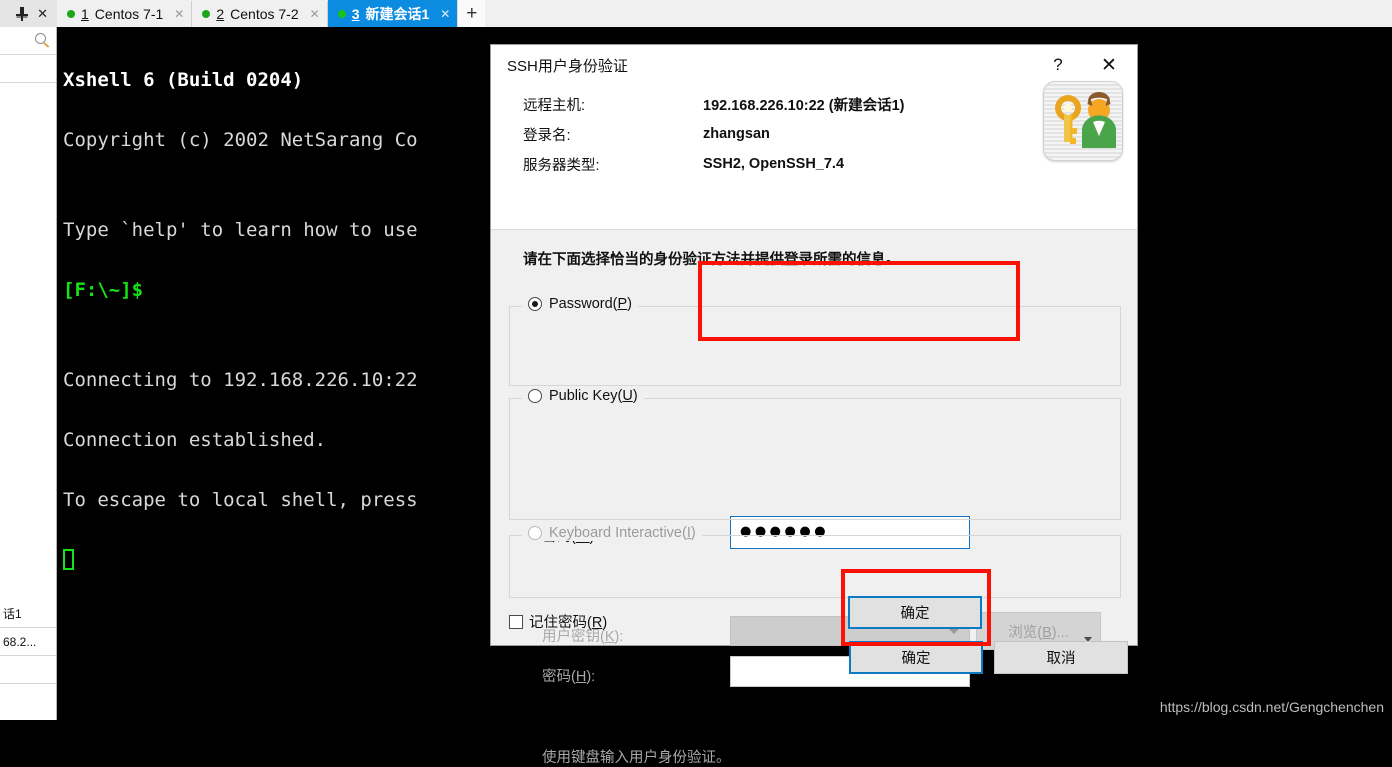 The height and width of the screenshot is (767, 1392). Describe the element at coordinates (554, 105) in the screenshot. I see `info-label: 远程主机:` at that location.